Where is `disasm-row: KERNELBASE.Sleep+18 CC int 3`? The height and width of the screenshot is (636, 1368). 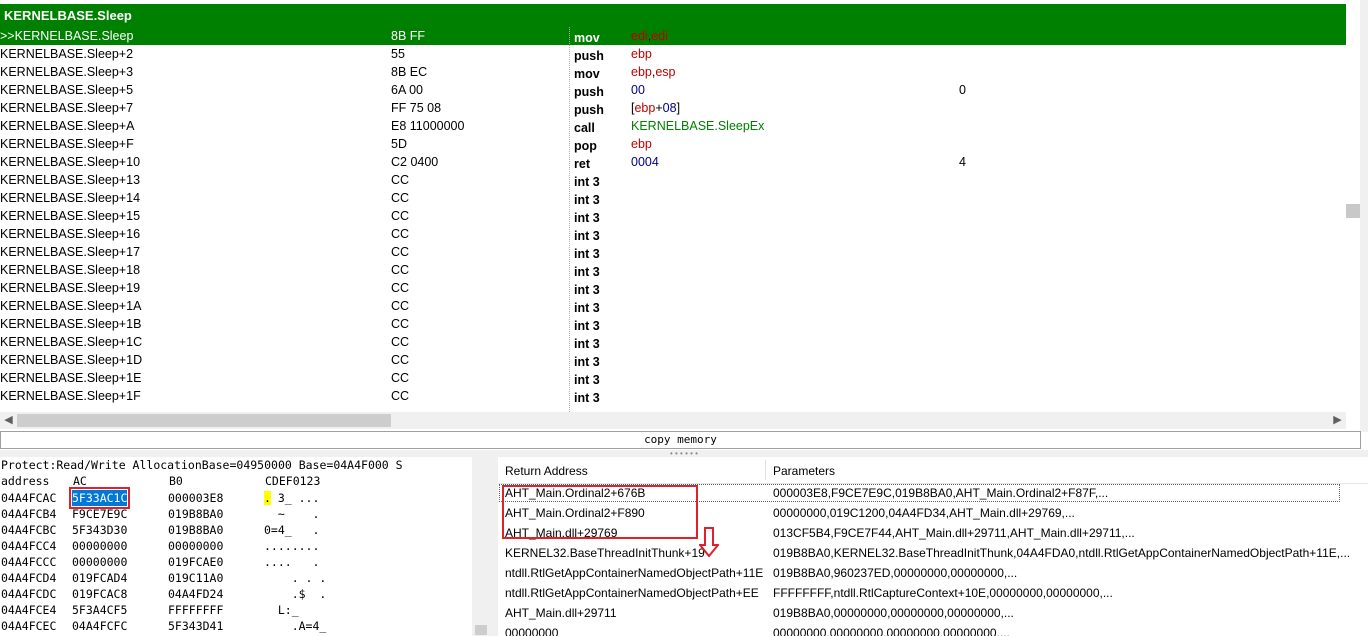 disasm-row: KERNELBASE.Sleep+18 CC int 3 is located at coordinates (673, 270).